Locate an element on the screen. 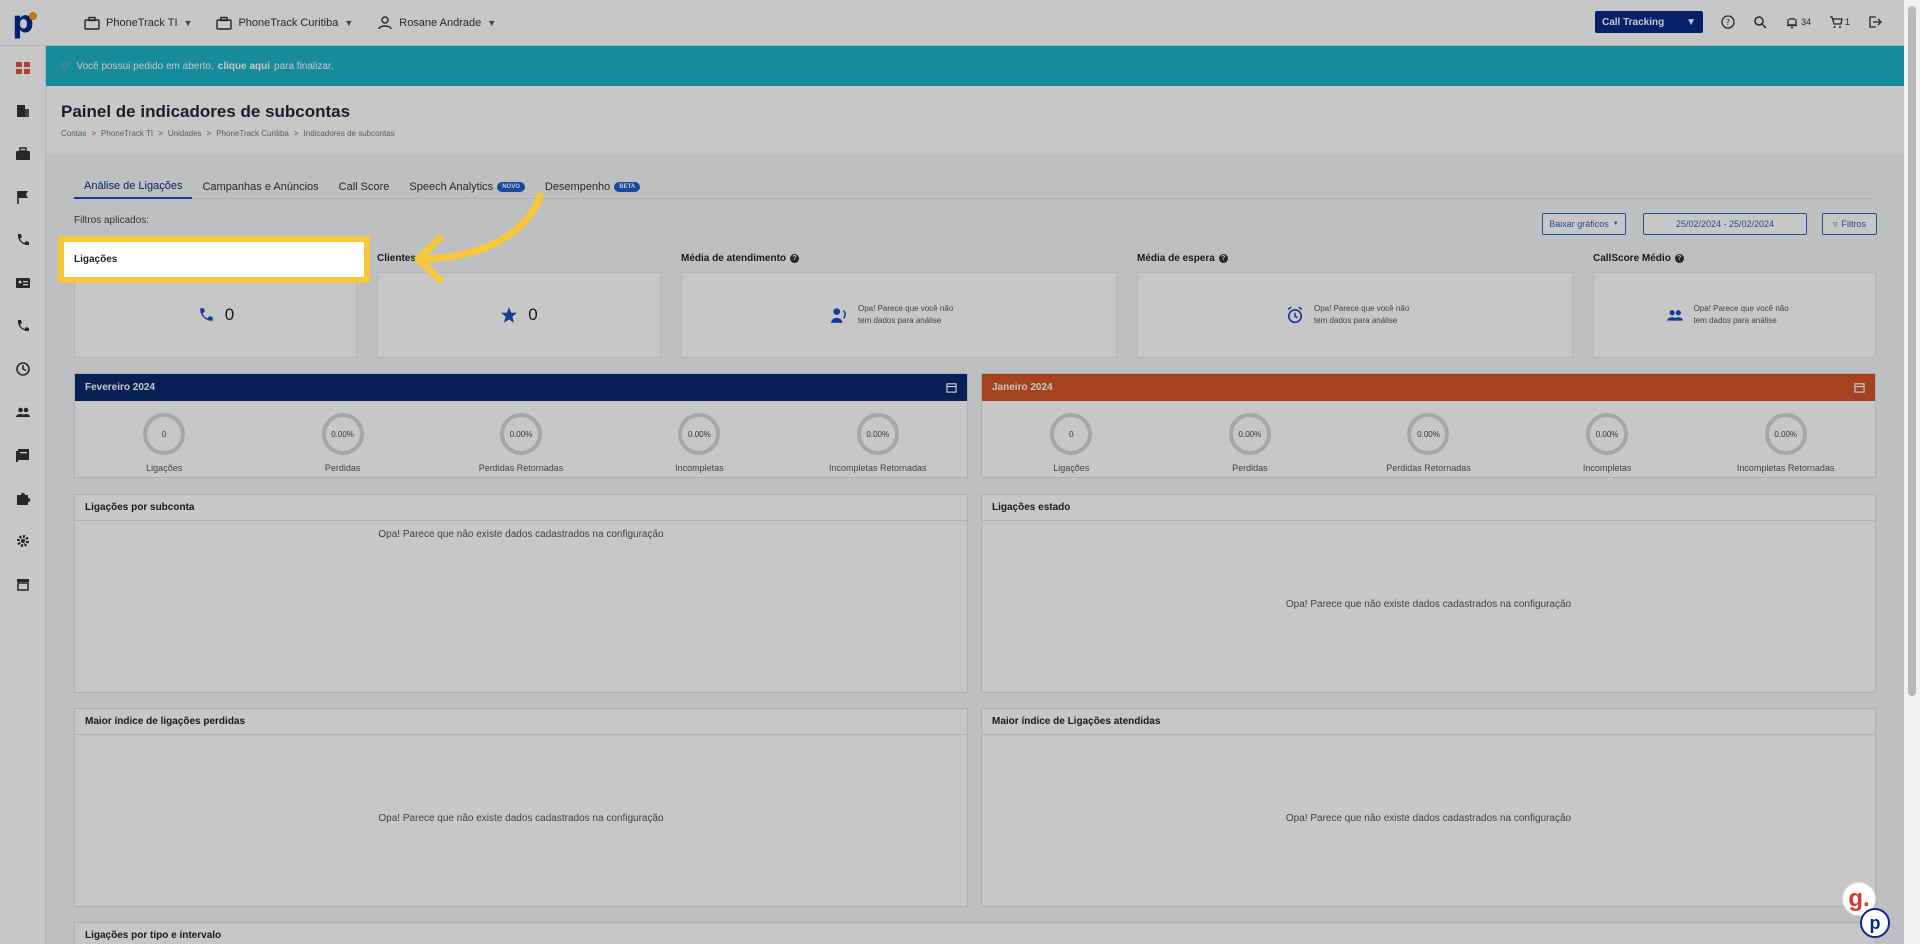  alarm-clock-icon is located at coordinates (1295, 315).